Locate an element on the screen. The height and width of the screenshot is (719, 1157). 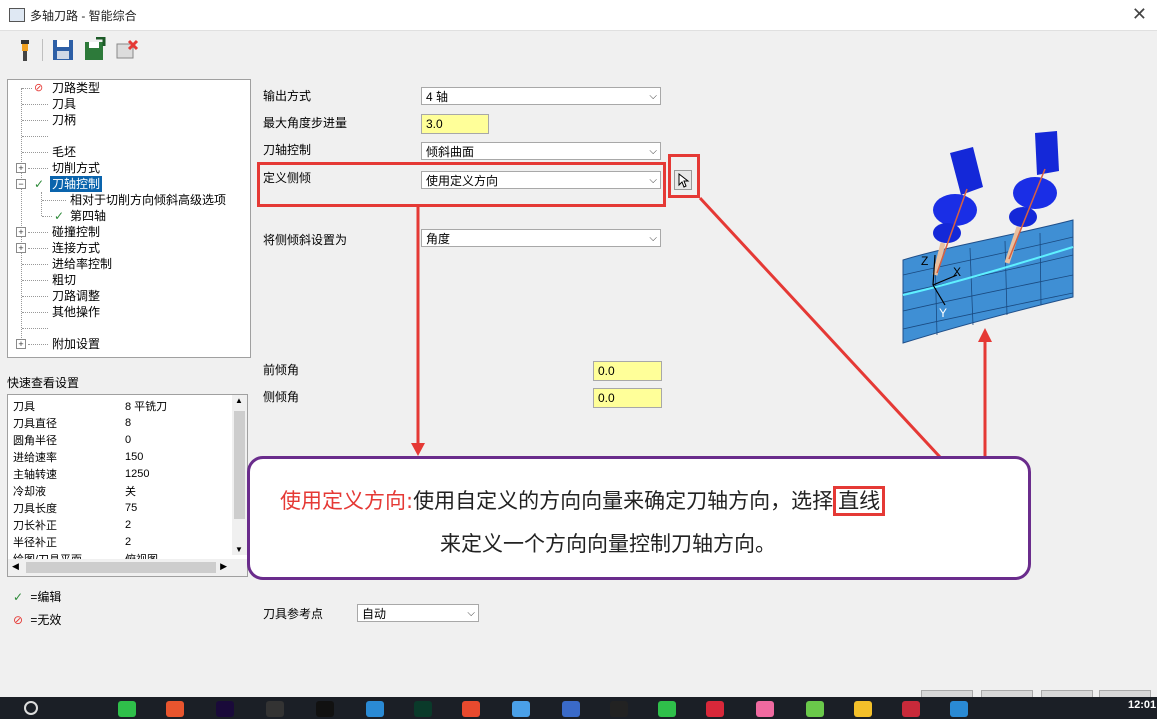
tilted-surface is located at coordinates (988, 281).